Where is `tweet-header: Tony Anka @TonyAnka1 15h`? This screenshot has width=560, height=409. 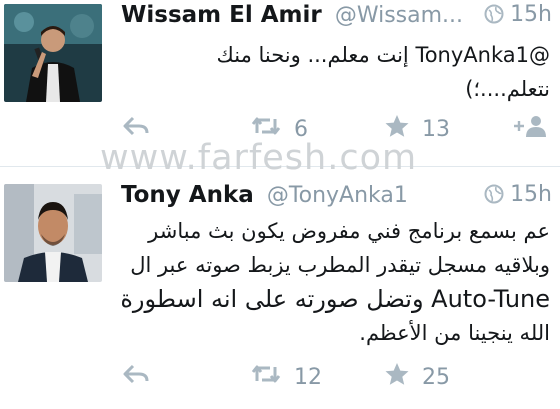
tweet-header: Tony Anka @TonyAnka1 15h is located at coordinates (336, 197).